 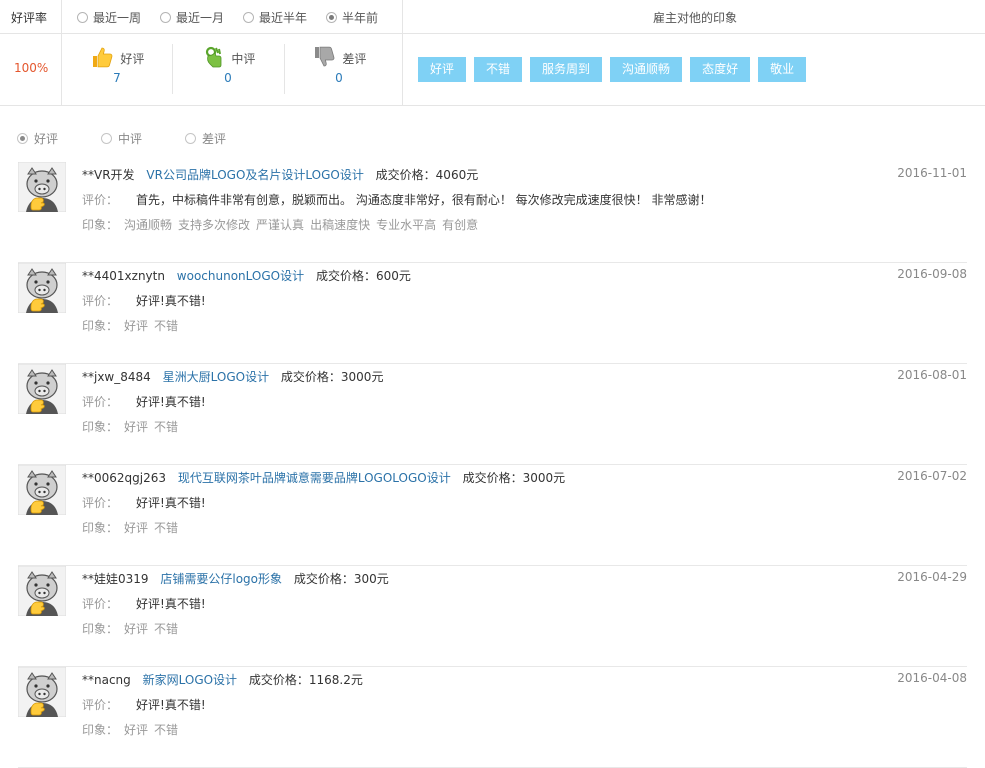 I want to click on period-label: 最近半年, so click(x=283, y=18).